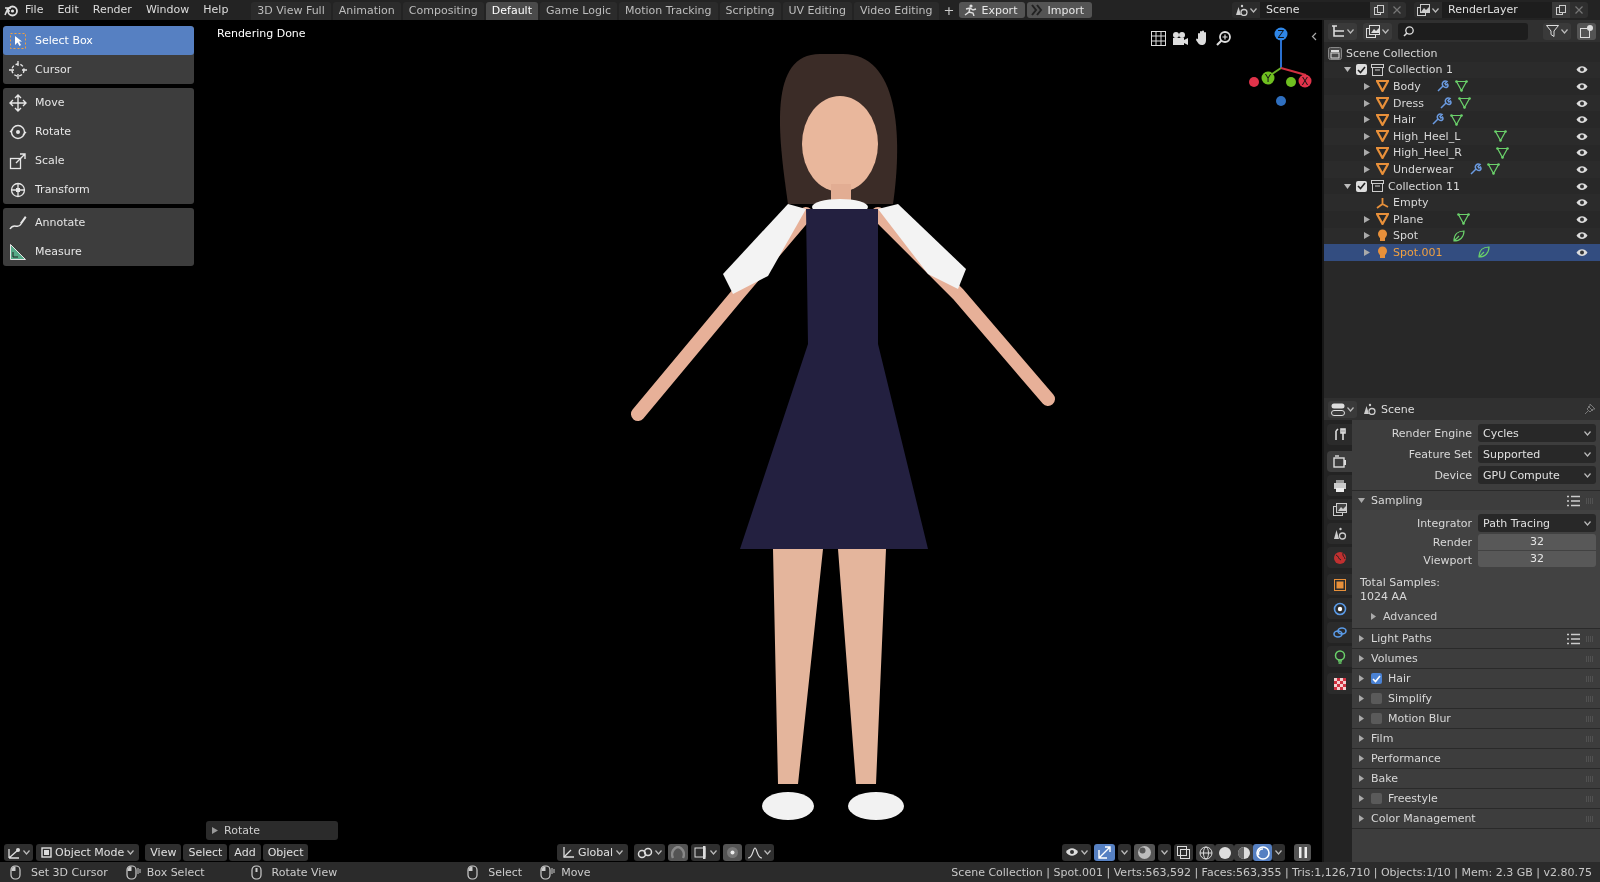 The height and width of the screenshot is (882, 1600). I want to click on grid-icon, so click(1158, 38).